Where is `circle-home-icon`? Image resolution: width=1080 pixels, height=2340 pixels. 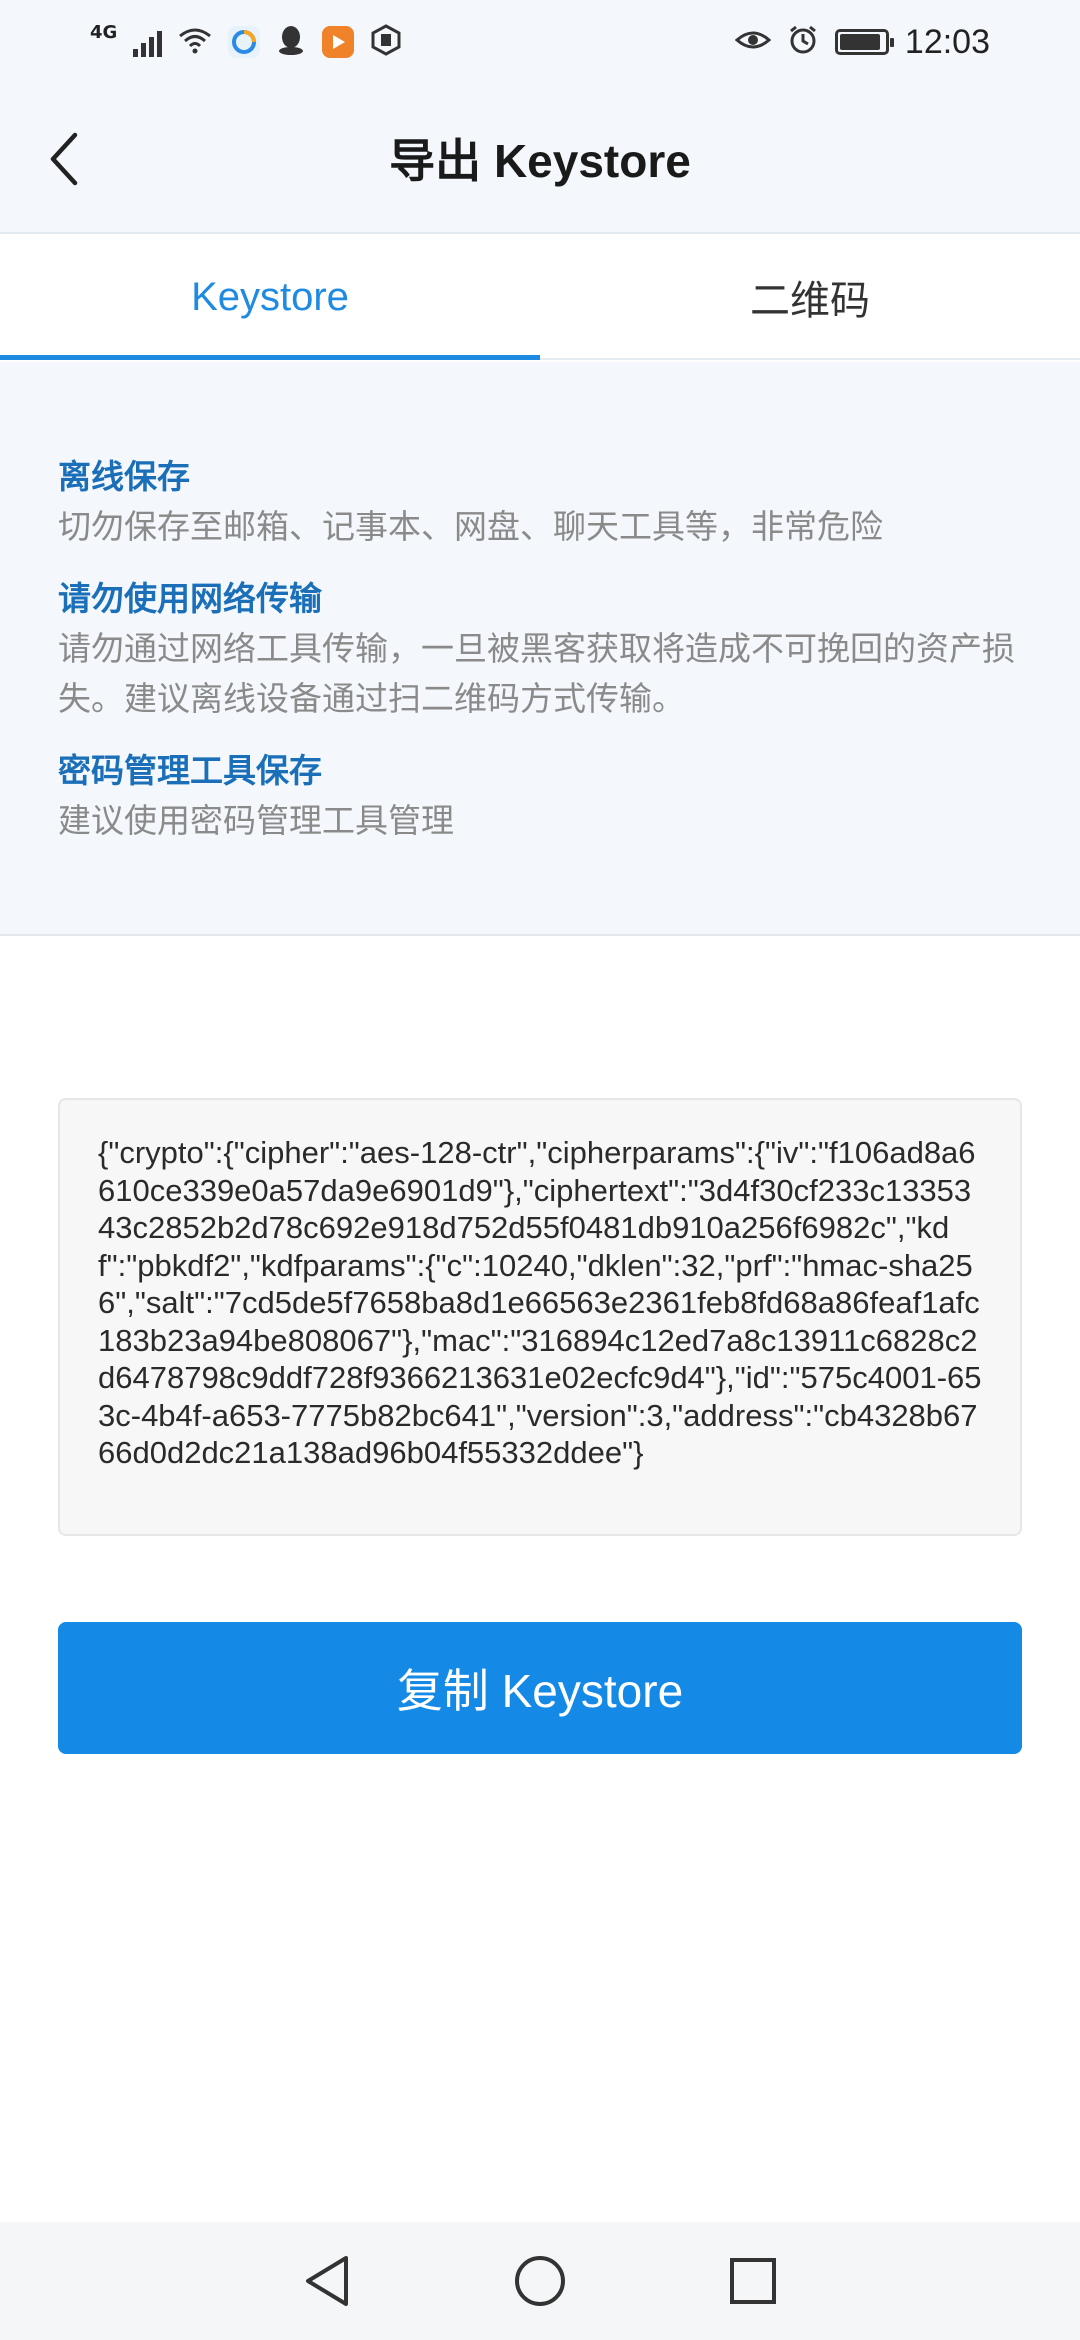 circle-home-icon is located at coordinates (539, 2281).